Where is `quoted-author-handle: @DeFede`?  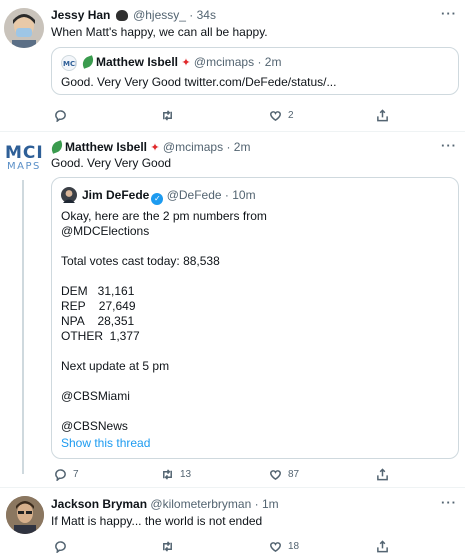 quoted-author-handle: @DeFede is located at coordinates (194, 195).